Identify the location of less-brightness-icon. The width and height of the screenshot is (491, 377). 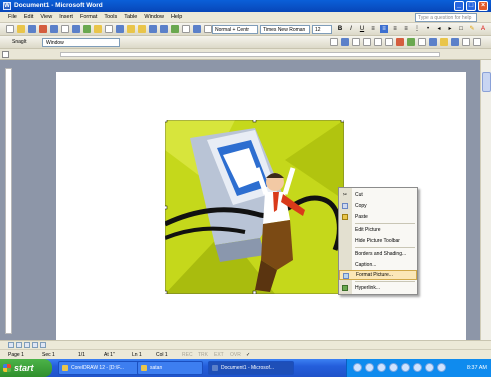
(389, 42).